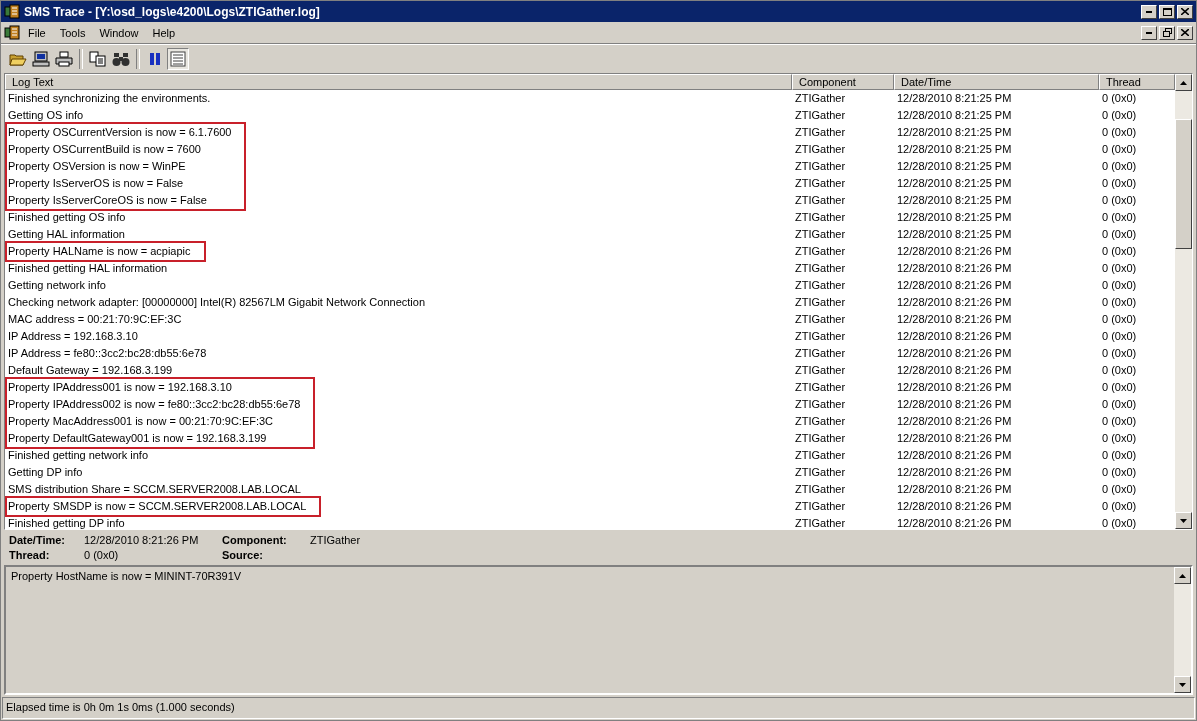 Image resolution: width=1197 pixels, height=721 pixels. I want to click on menu-item: Tools, so click(72, 32).